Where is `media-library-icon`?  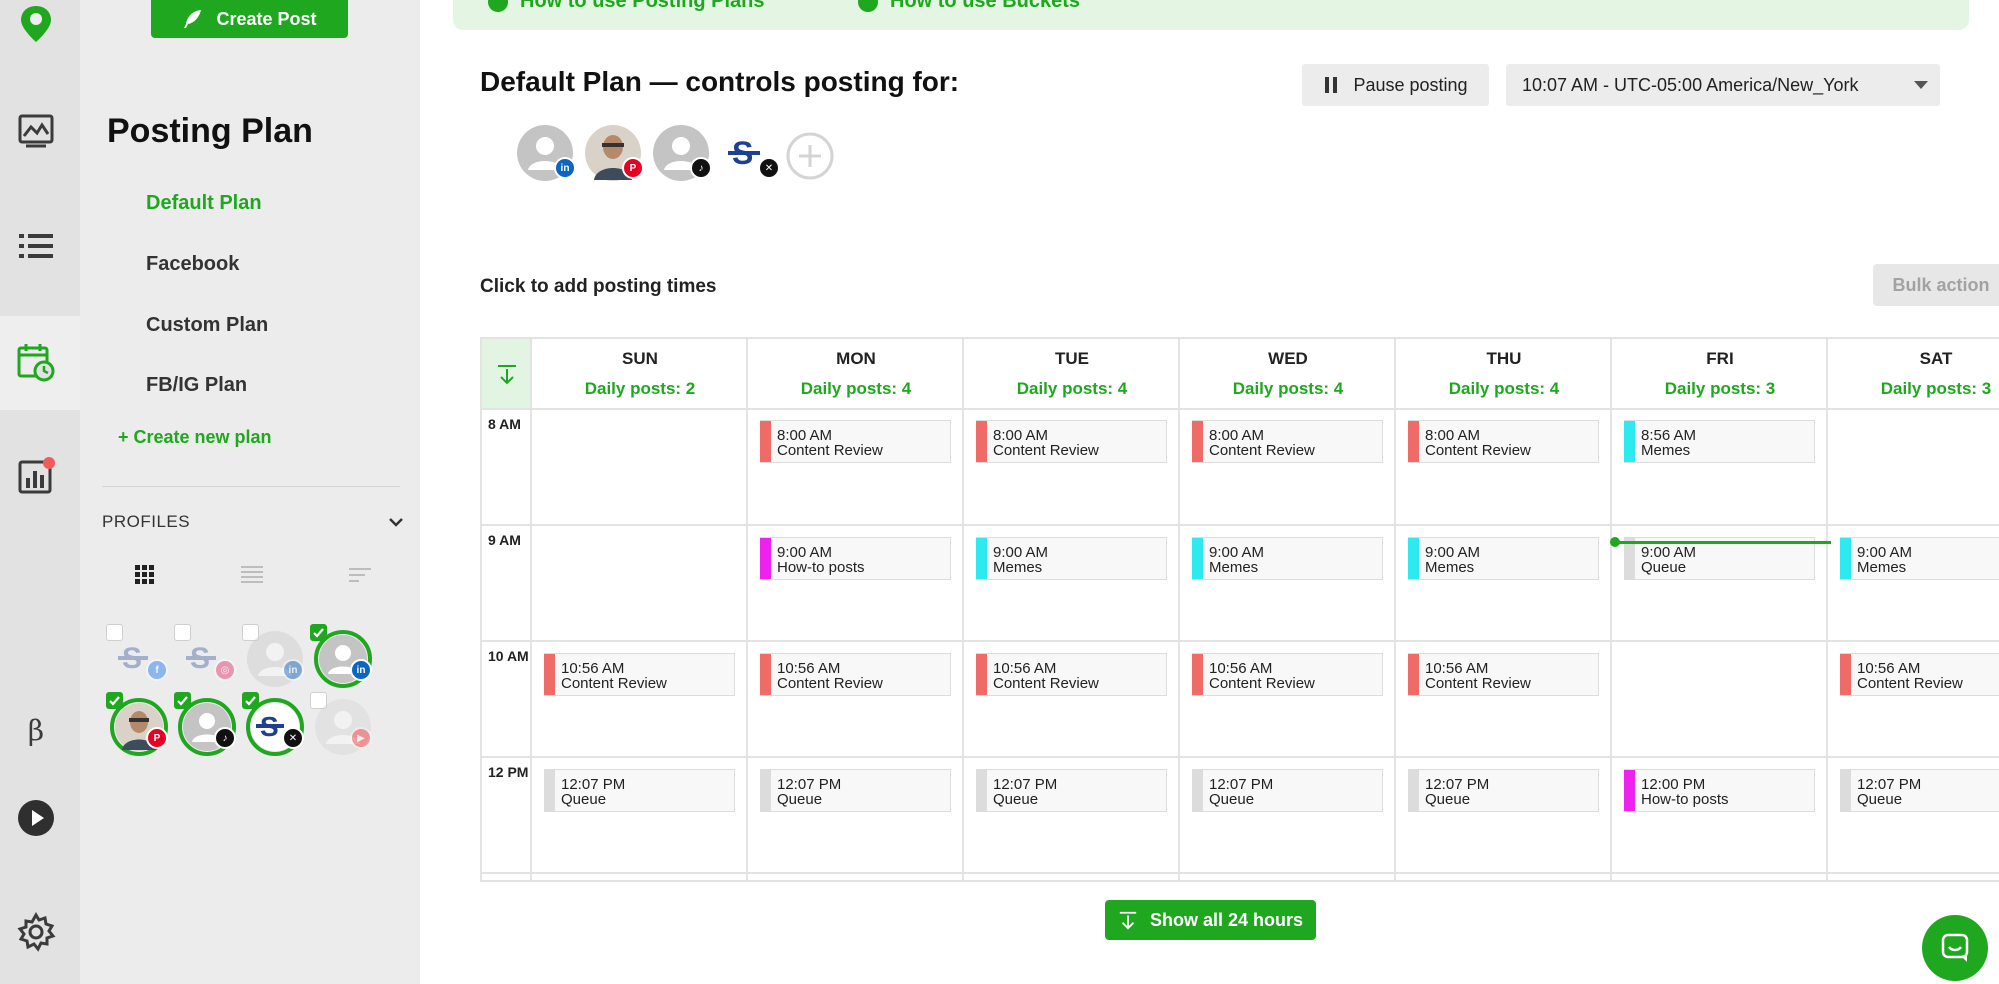
media-library-icon is located at coordinates (36, 130).